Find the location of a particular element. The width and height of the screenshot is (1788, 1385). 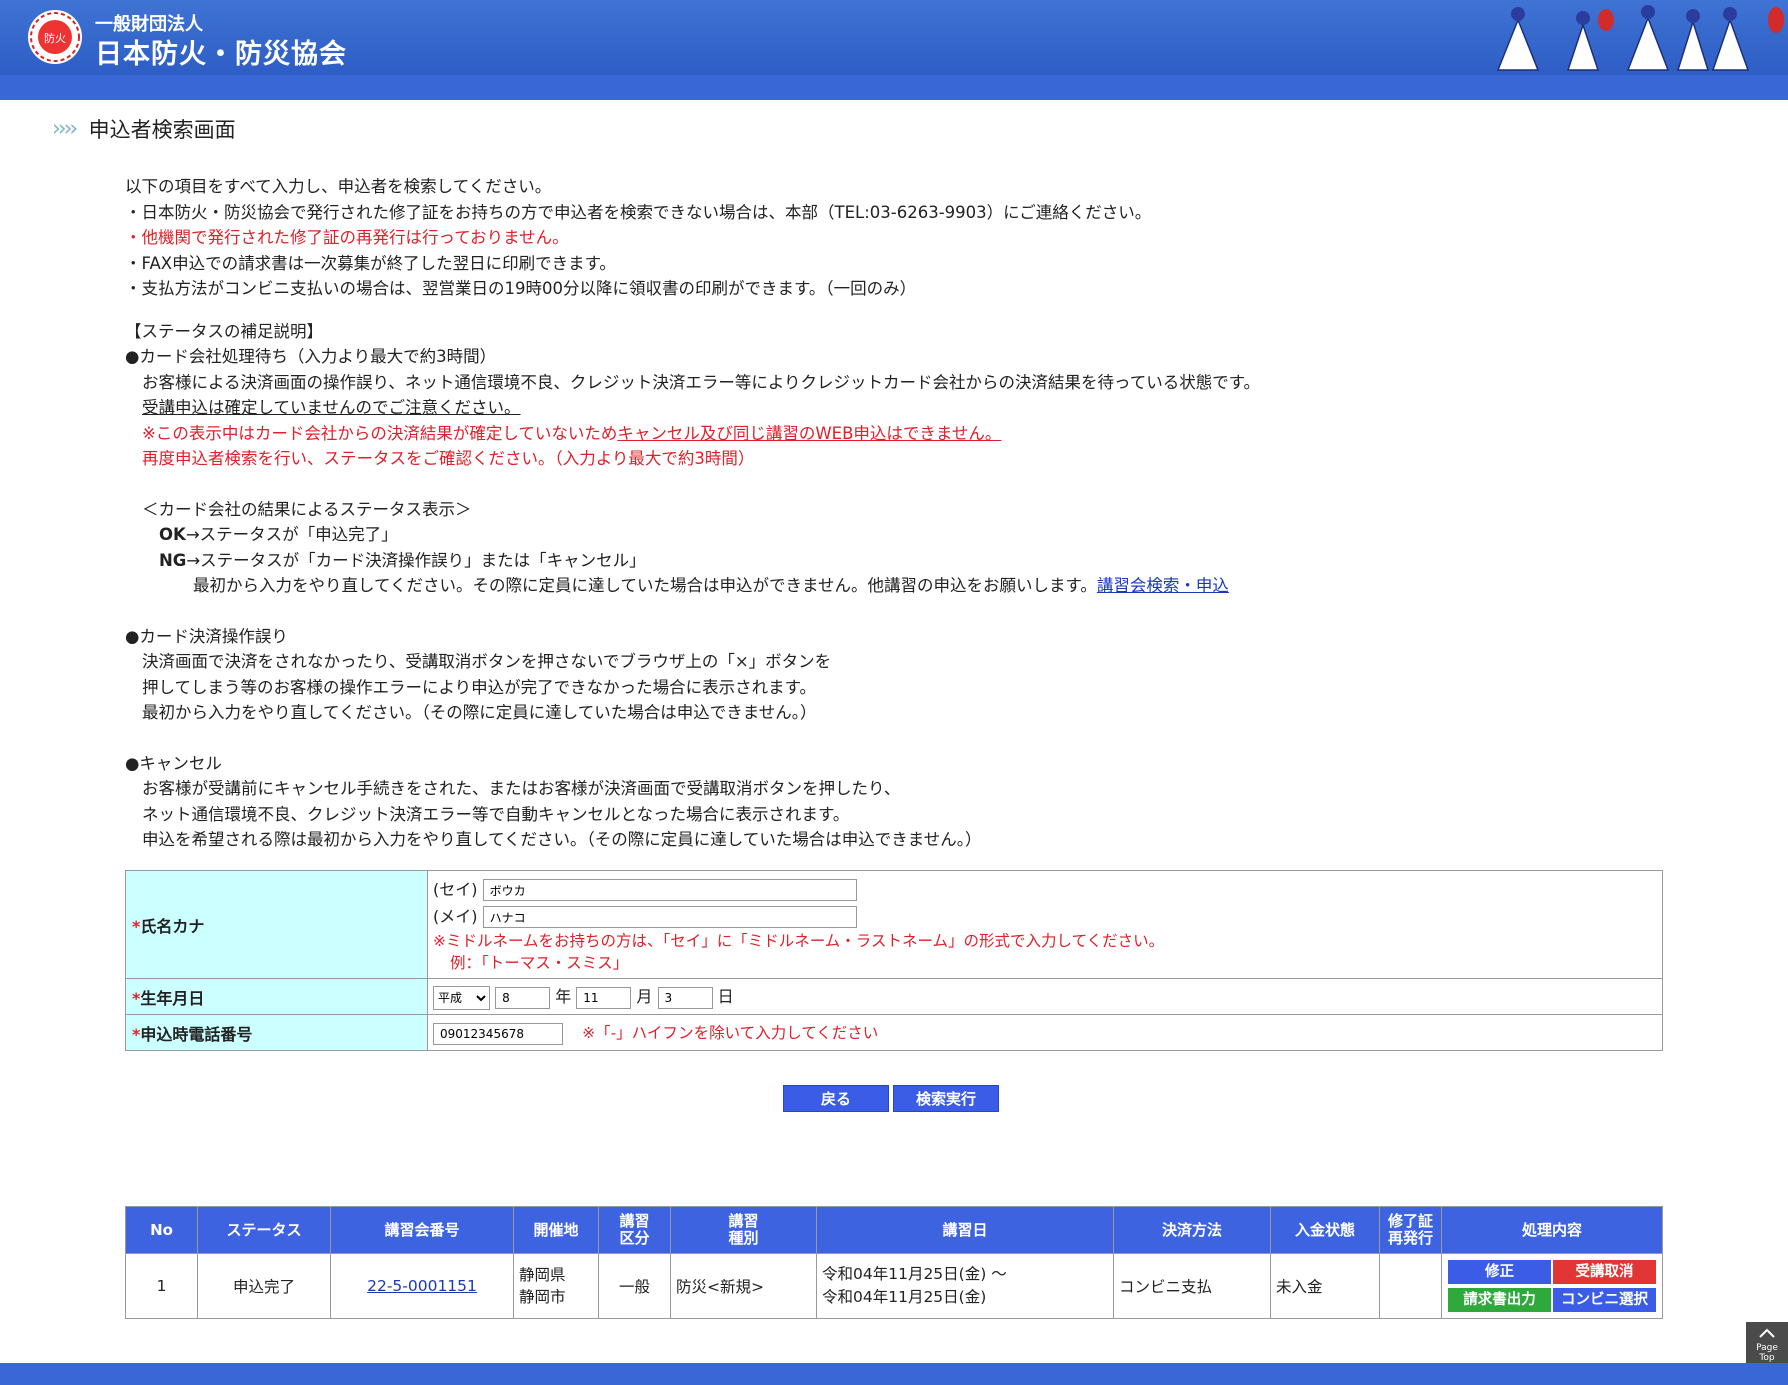

logo-emblem-icon: 防火 is located at coordinates (55, 37).